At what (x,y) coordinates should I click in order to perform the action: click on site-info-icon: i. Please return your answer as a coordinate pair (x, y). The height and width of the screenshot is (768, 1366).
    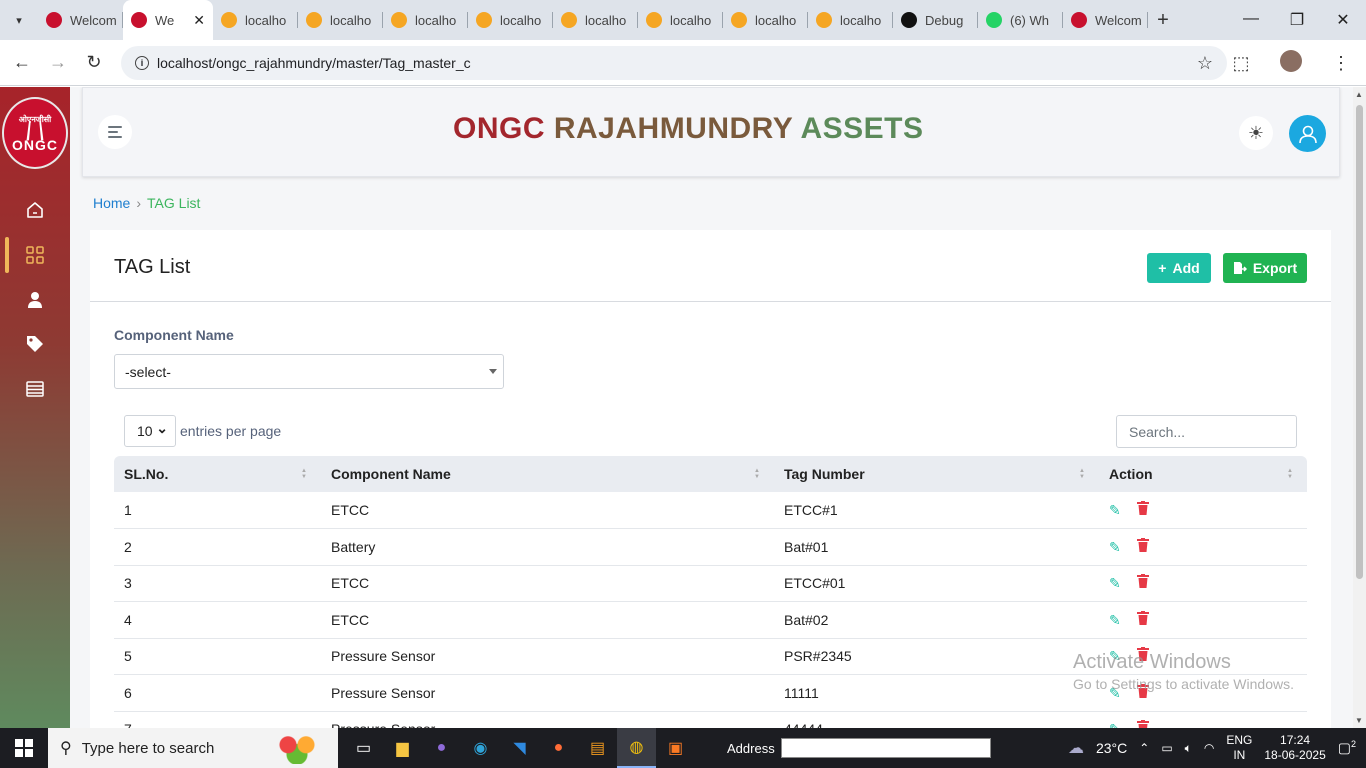
    Looking at the image, I should click on (142, 63).